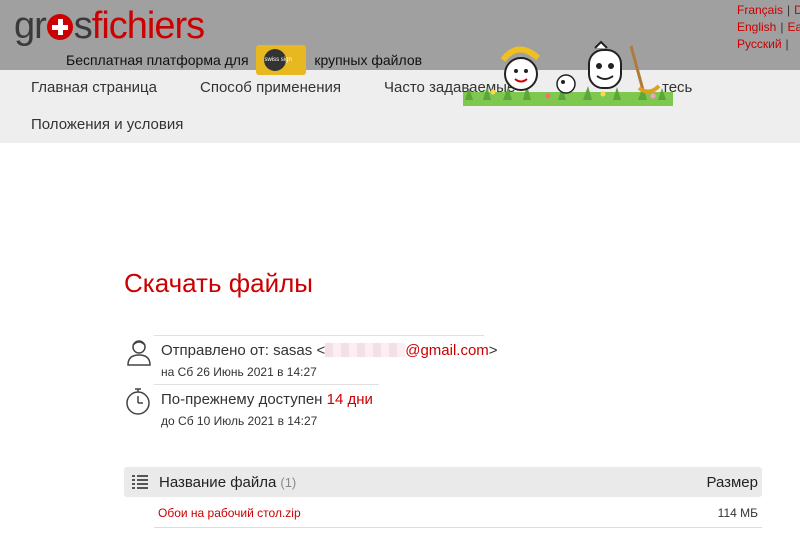 The image size is (800, 547). What do you see at coordinates (493, 350) in the screenshot?
I see `email-bracket-close: >` at bounding box center [493, 350].